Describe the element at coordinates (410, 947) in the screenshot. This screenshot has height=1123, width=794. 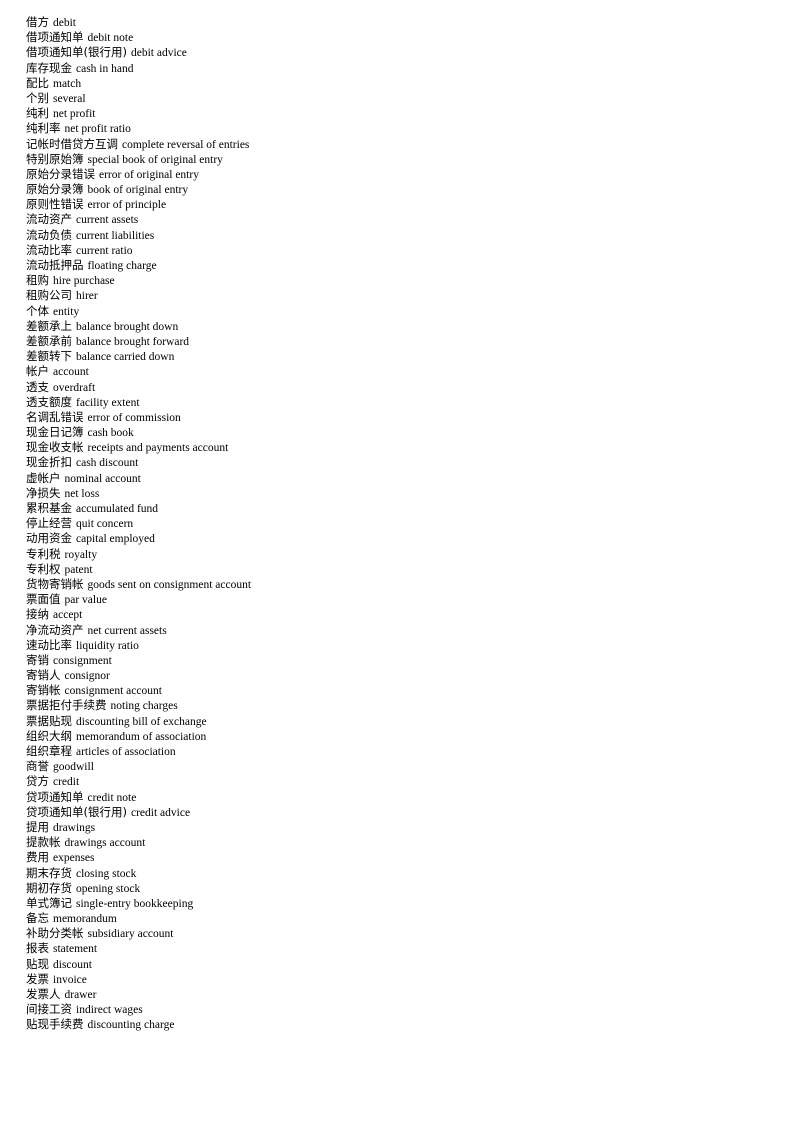
I see `glossary-entry: 报表 statement` at that location.